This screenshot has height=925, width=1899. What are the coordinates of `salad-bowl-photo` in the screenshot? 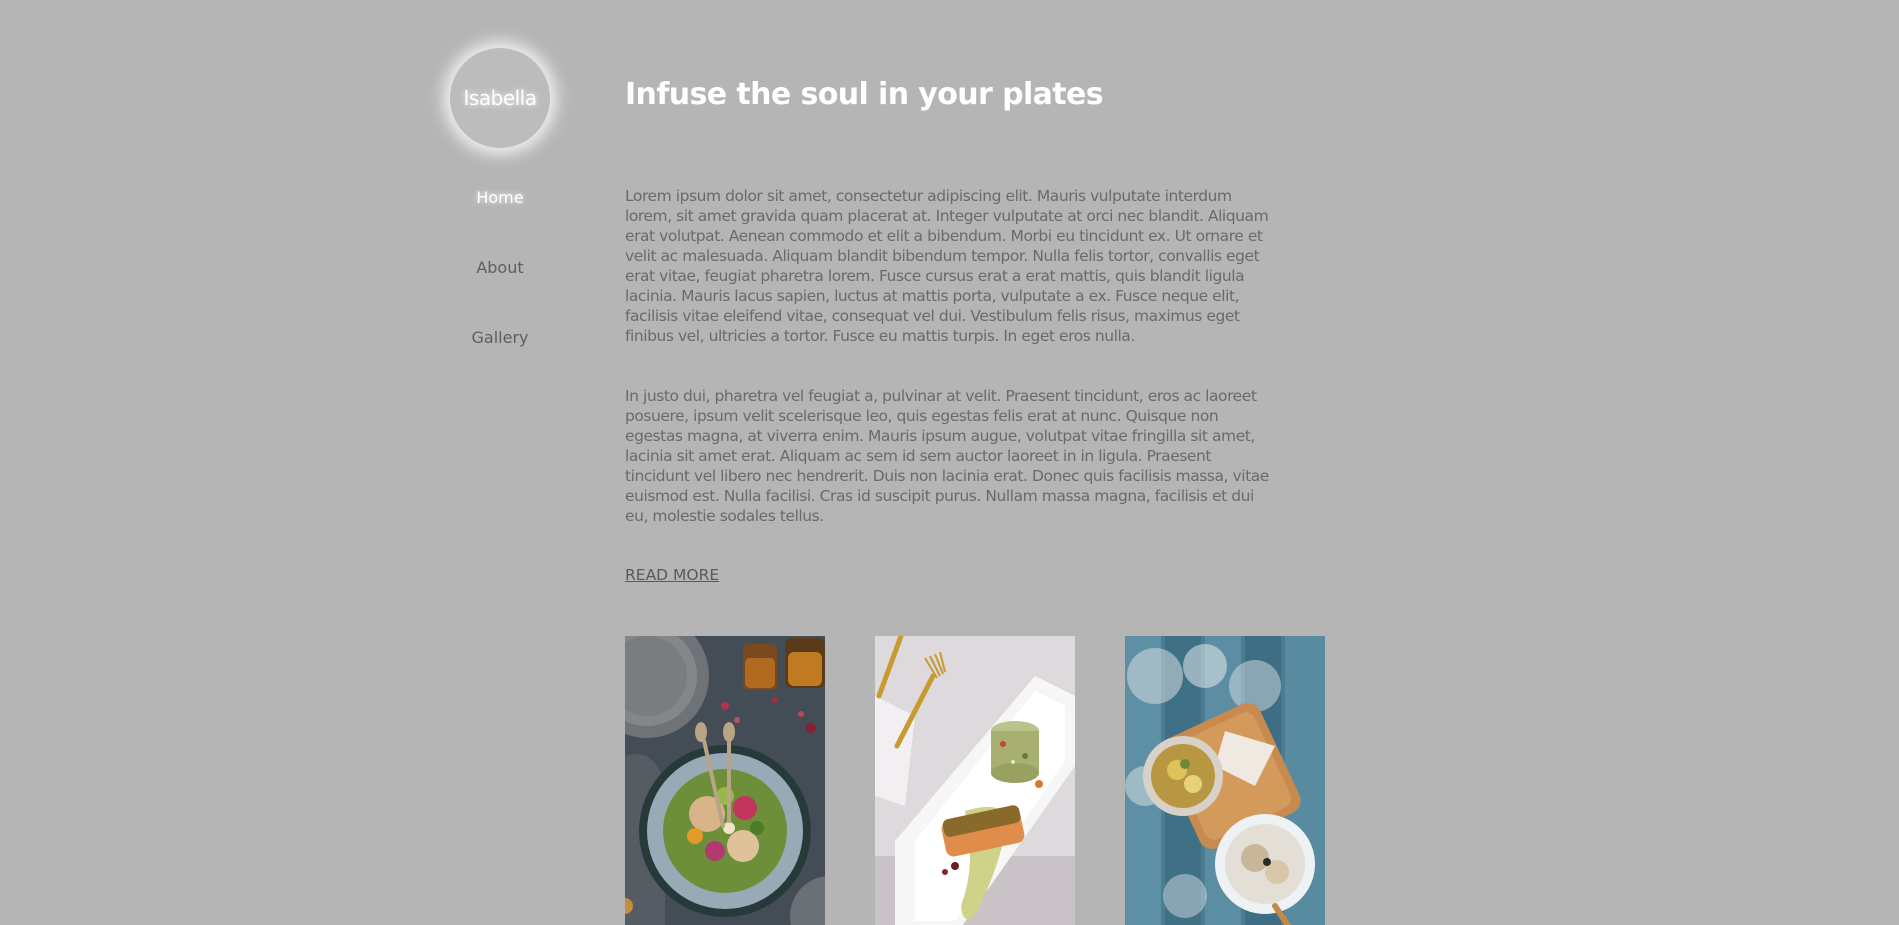 It's located at (725, 780).